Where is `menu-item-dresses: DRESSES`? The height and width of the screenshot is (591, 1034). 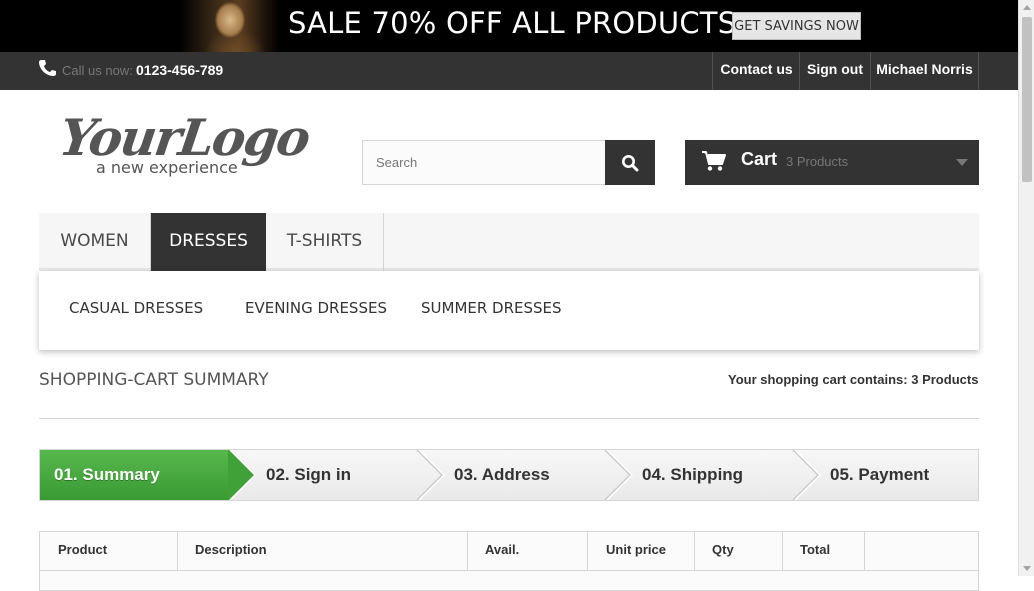
menu-item-dresses: DRESSES is located at coordinates (208, 242).